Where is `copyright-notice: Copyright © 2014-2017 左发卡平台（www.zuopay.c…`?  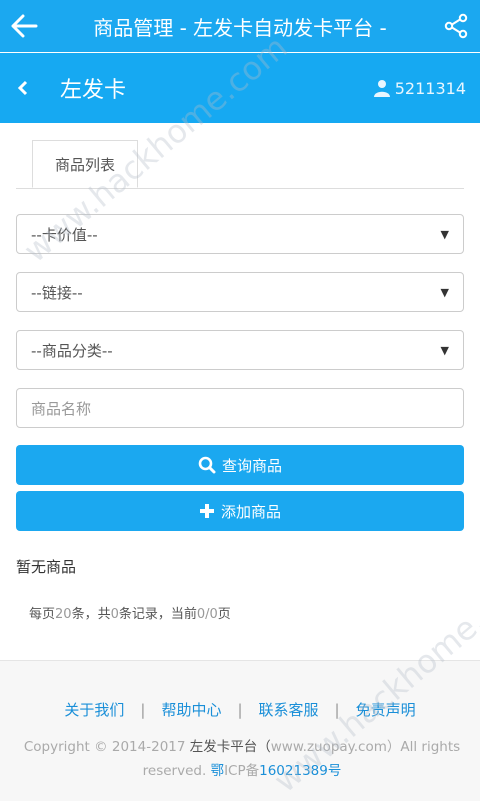
copyright-notice: Copyright © 2014-2017 左发卡平台（www.zuopay.c… is located at coordinates (242, 759).